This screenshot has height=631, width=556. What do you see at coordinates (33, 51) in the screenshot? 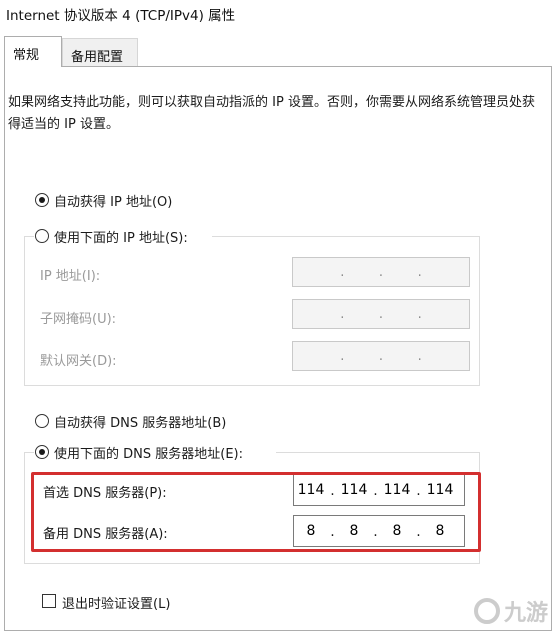
I see `tab-general: 常规` at bounding box center [33, 51].